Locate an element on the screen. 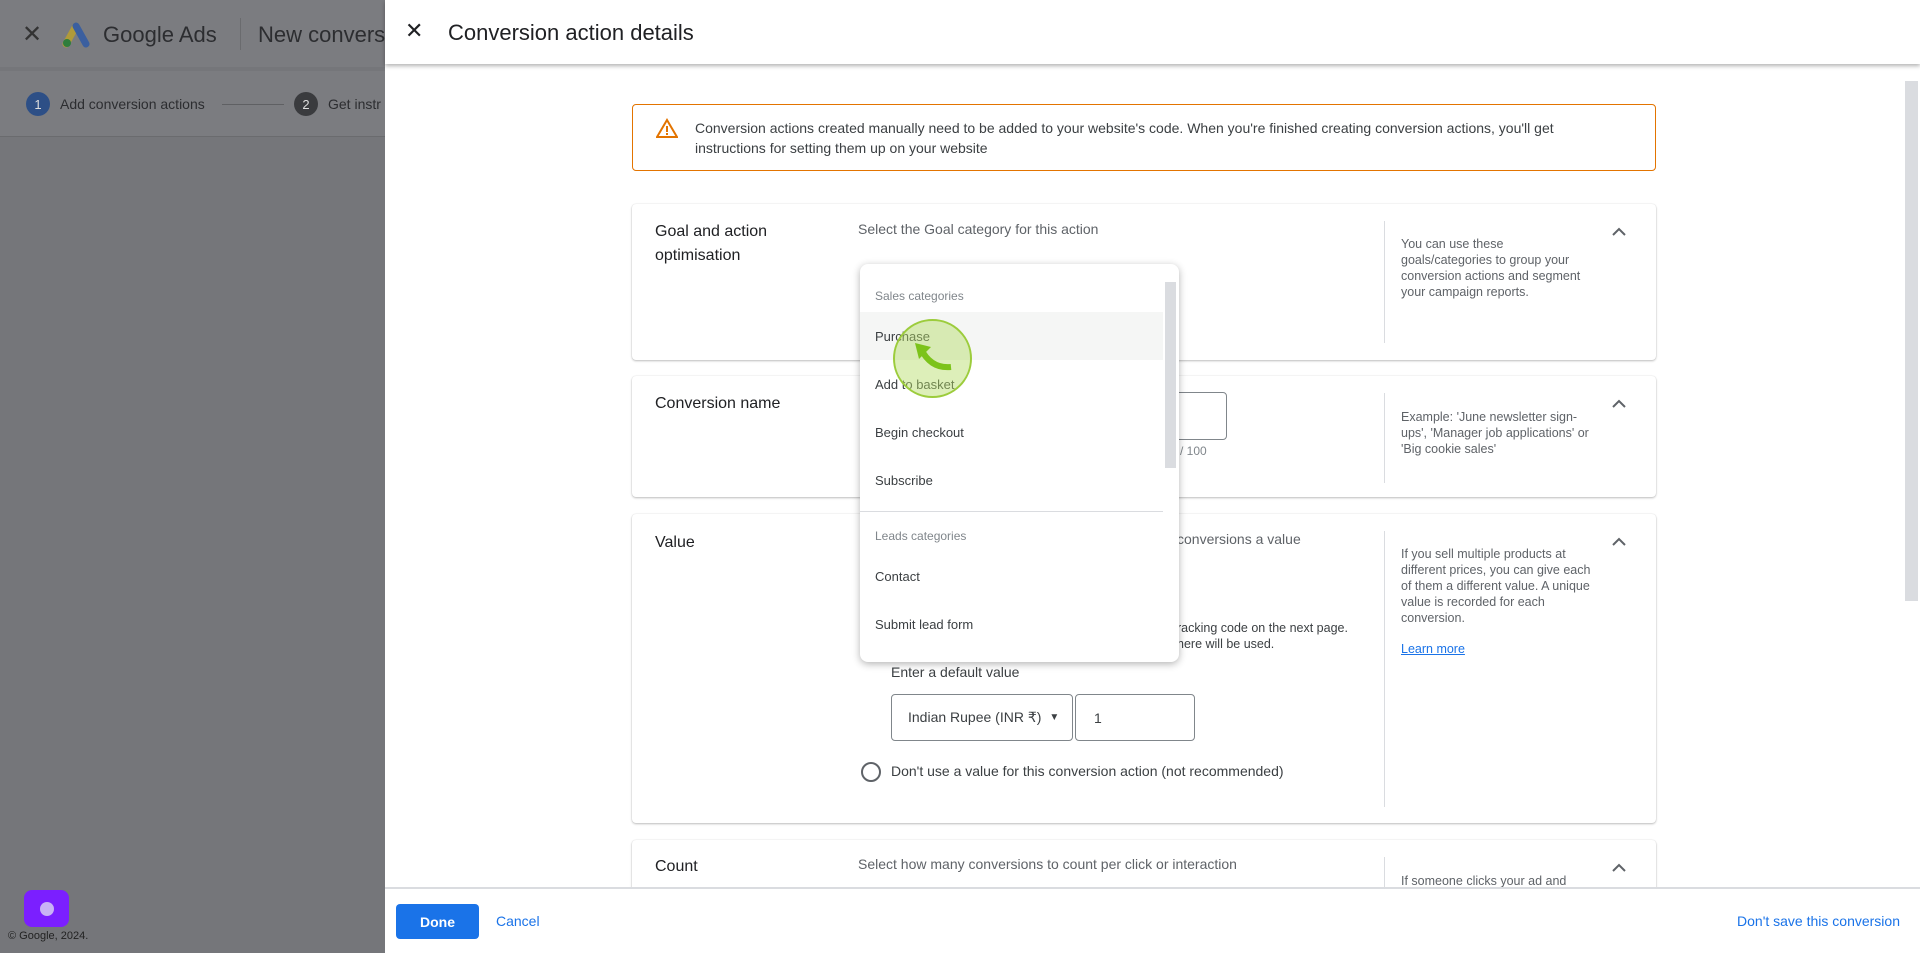 The height and width of the screenshot is (953, 1920). value-note-1: racking code on the next page. is located at coordinates (1262, 628).